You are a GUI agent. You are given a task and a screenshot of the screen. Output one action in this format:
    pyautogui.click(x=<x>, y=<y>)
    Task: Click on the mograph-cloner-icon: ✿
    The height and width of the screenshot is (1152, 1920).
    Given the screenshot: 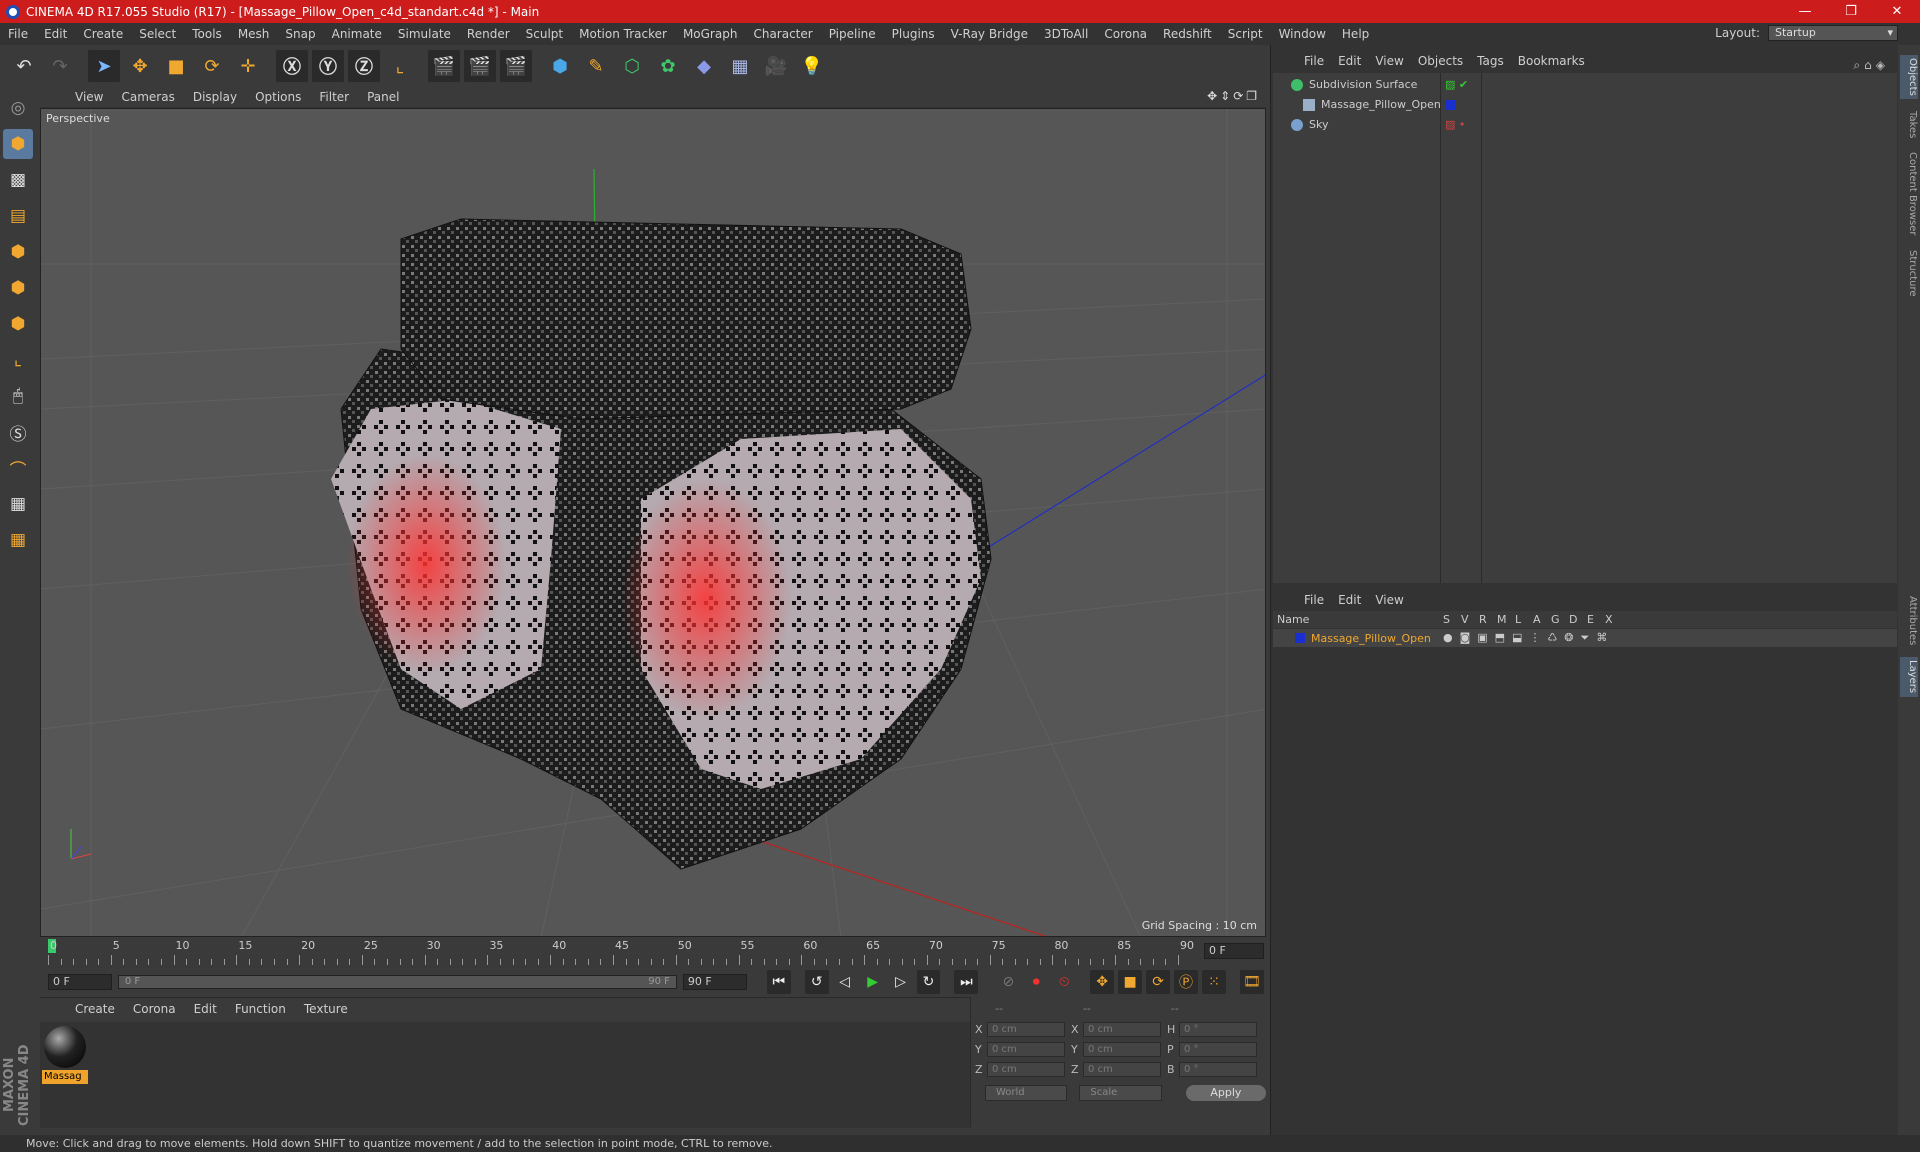 What is the action you would take?
    pyautogui.click(x=668, y=66)
    